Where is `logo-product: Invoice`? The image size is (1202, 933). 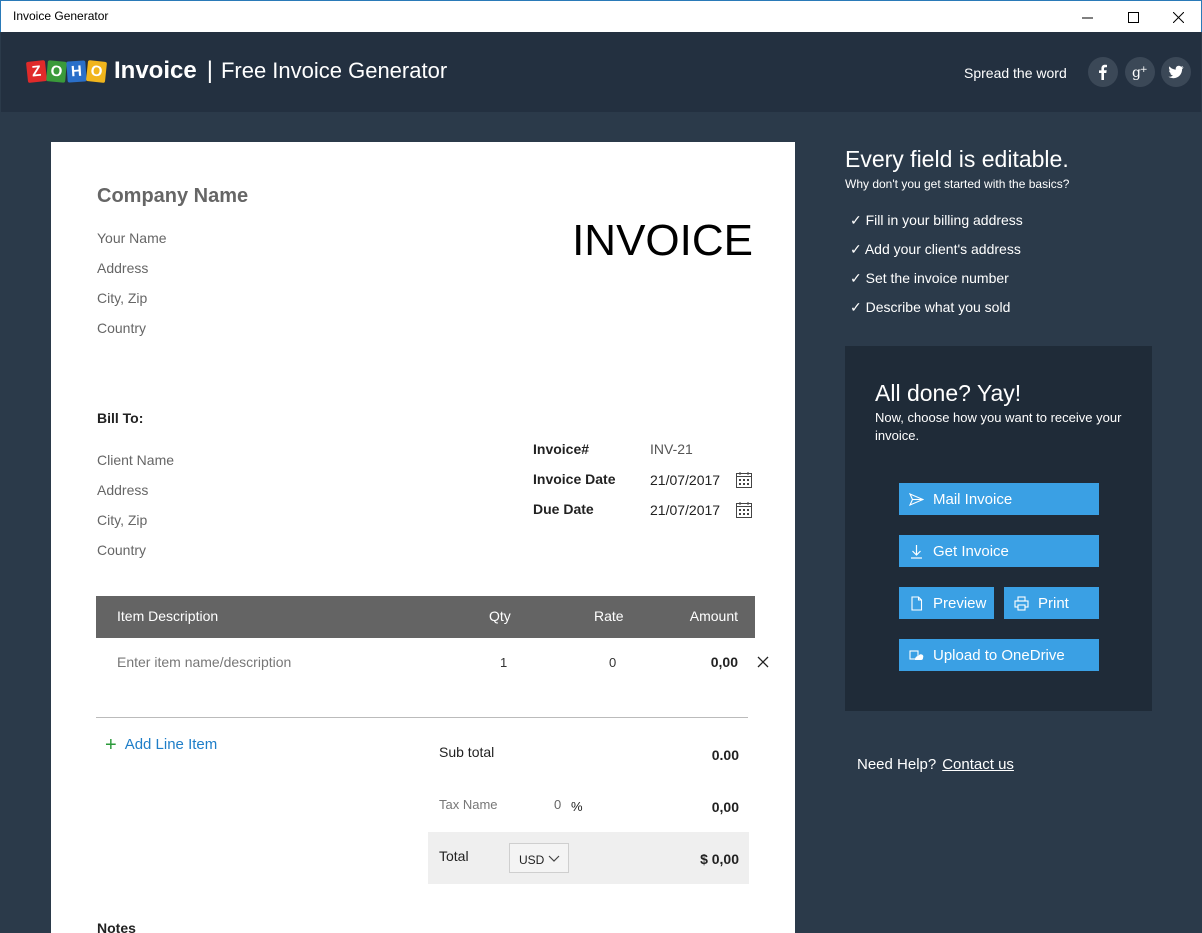
logo-product: Invoice is located at coordinates (155, 70).